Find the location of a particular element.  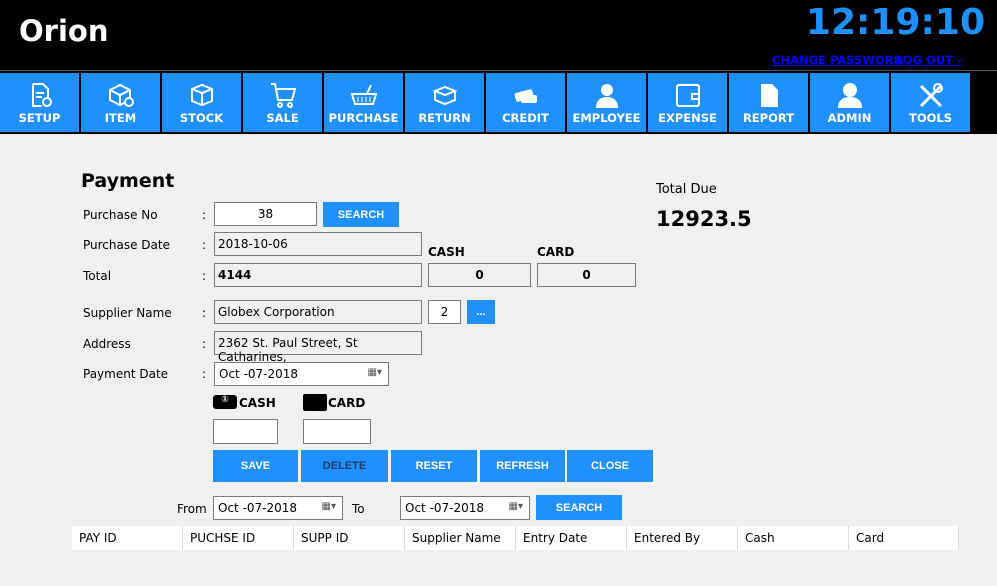

save-button: SAVE is located at coordinates (255, 466).